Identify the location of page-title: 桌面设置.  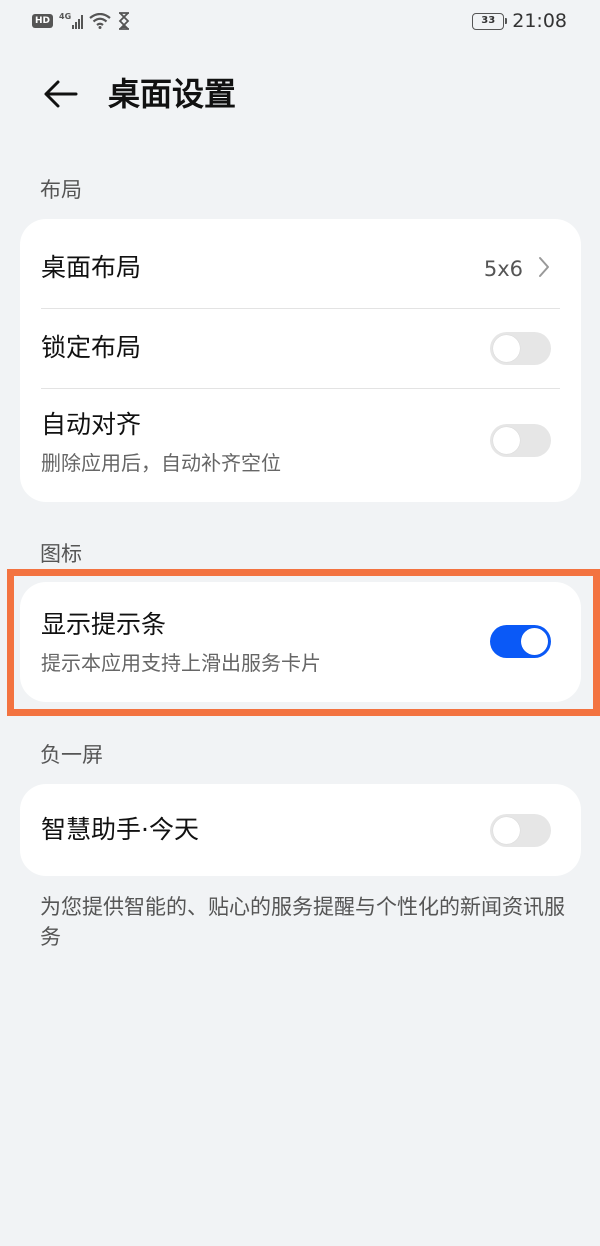
(172, 94).